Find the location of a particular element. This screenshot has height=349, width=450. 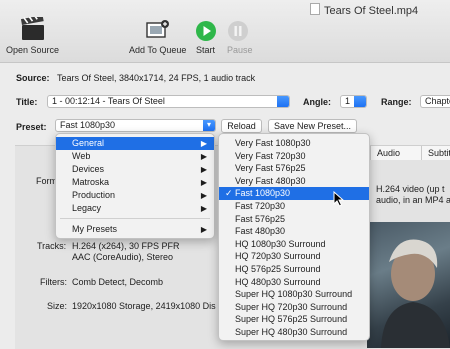

format-desc-line-2: audio, in an MP4 a is located at coordinates (413, 200).